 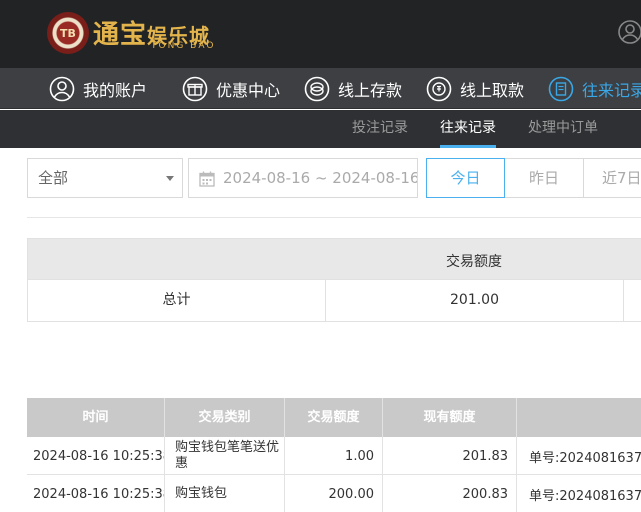 What do you see at coordinates (450, 417) in the screenshot?
I see `col-header-balance: 现有额度` at bounding box center [450, 417].